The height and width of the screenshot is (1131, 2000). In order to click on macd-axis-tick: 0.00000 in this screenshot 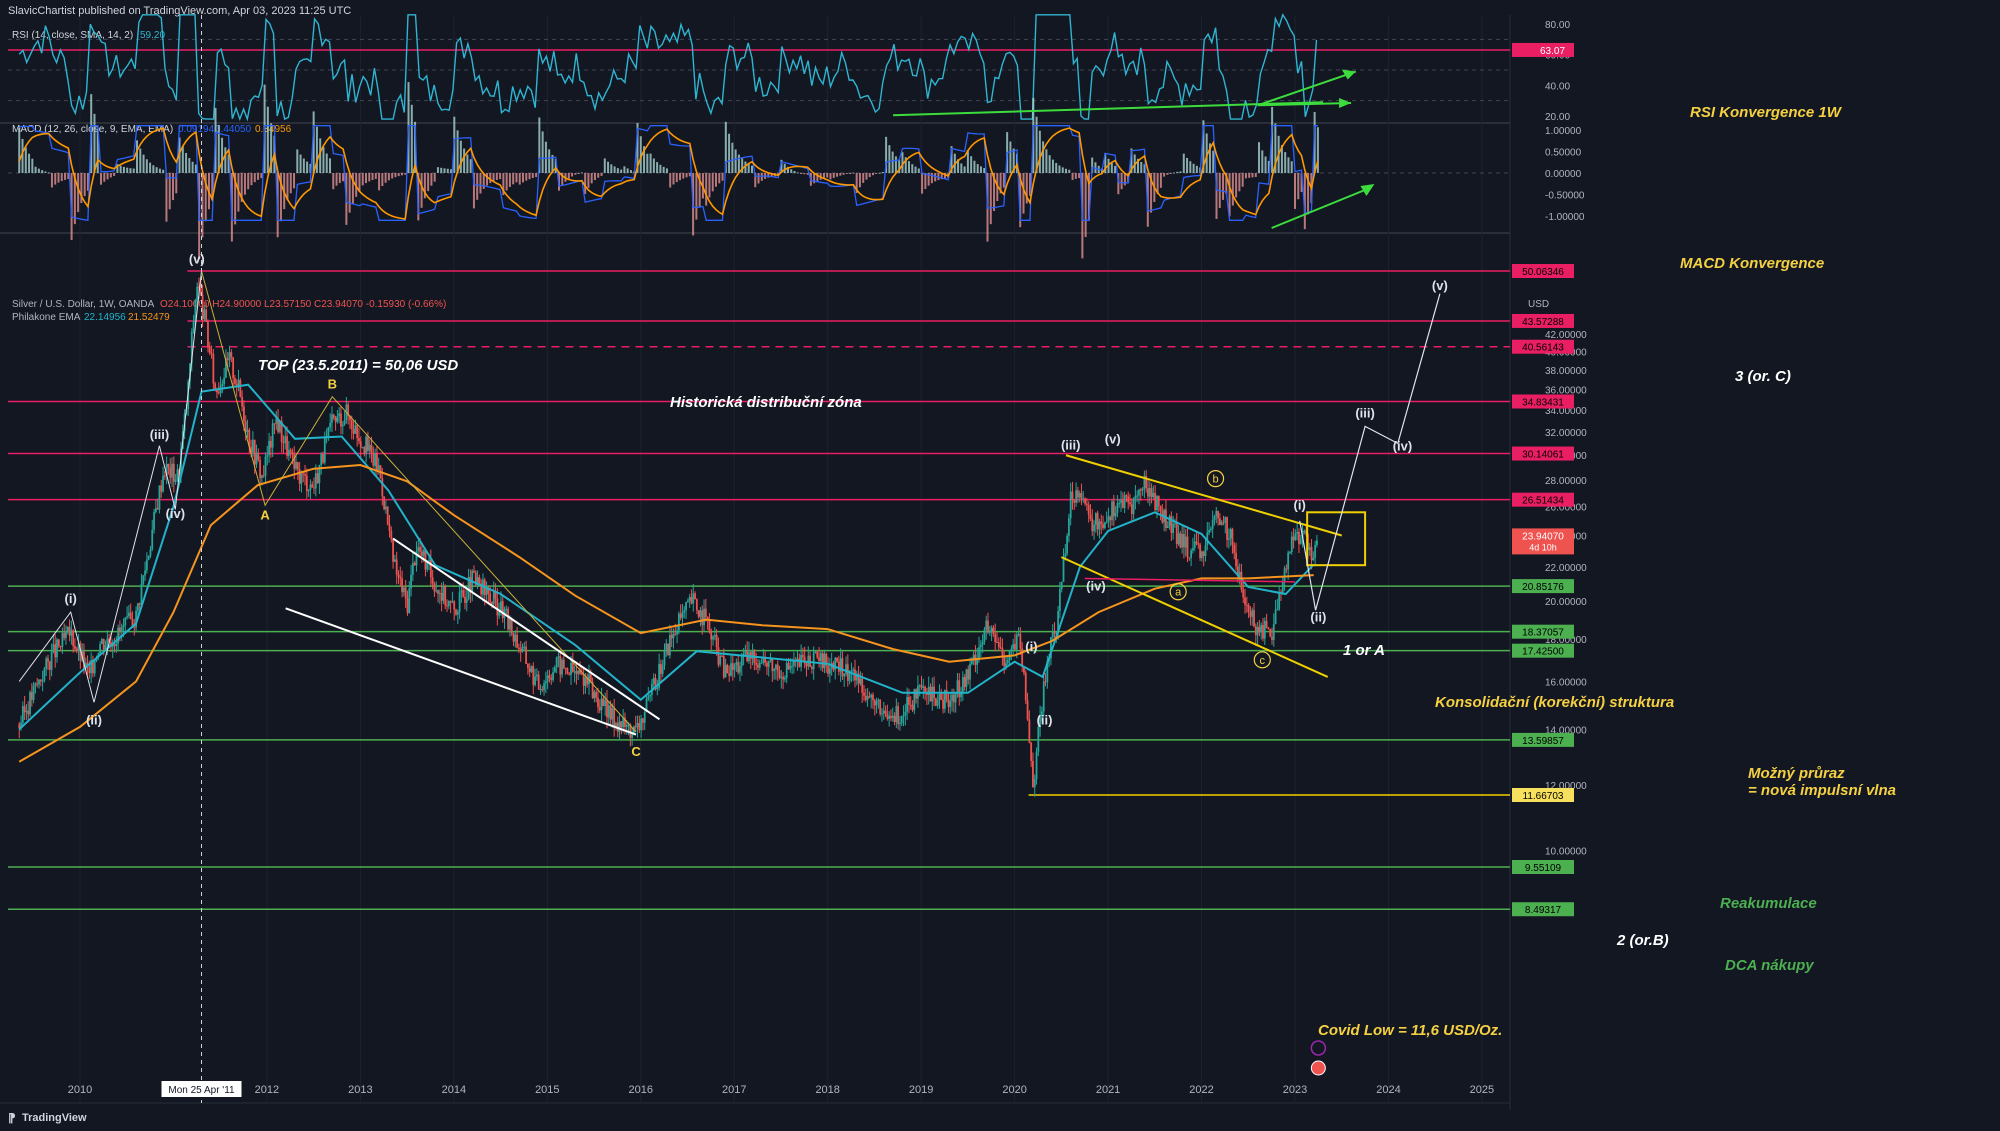, I will do `click(1563, 174)`.